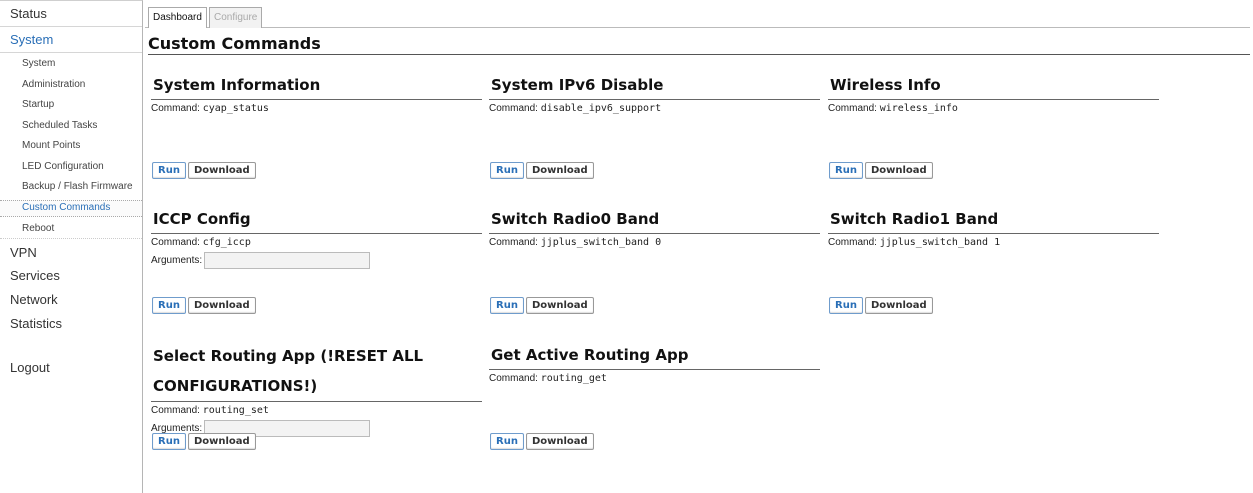 The width and height of the screenshot is (1253, 493). I want to click on sidebar-item-vpn: VPN, so click(71, 253).